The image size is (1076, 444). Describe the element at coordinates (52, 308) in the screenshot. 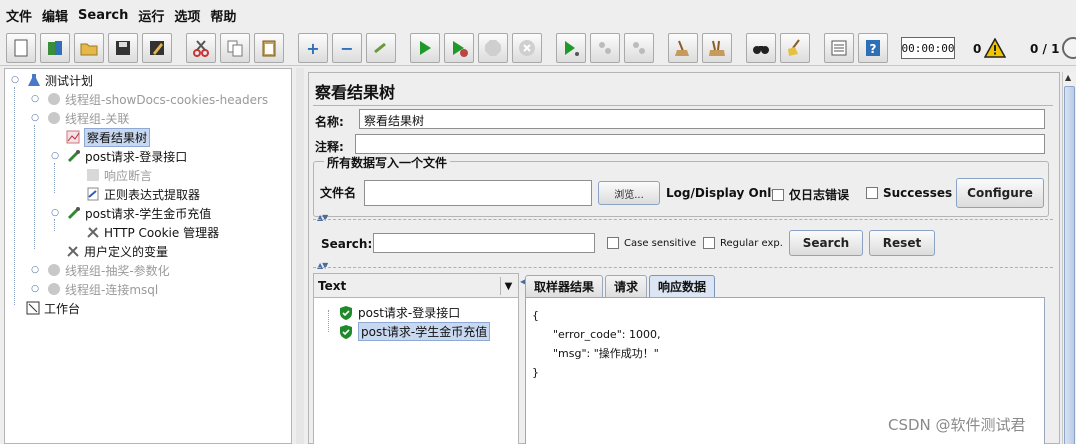

I see `tree-node-workbench: 工作台` at that location.